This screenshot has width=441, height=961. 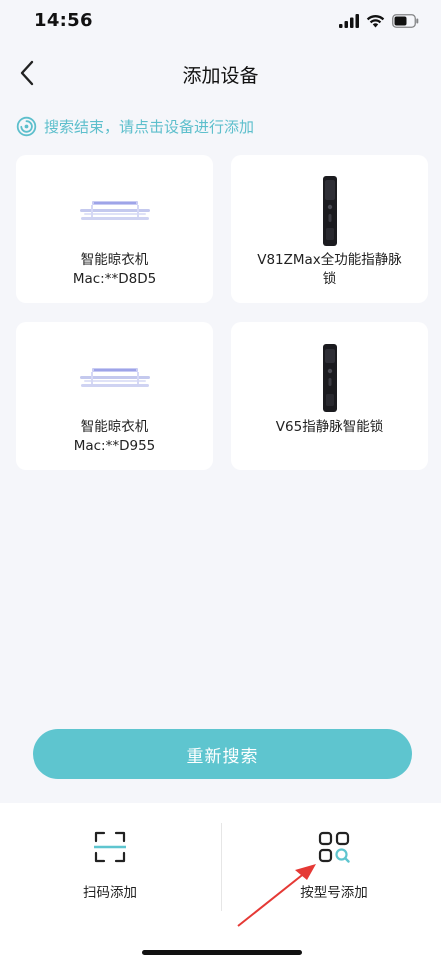 I want to click on device-name: V81ZMax全功能指静脉, so click(x=329, y=260).